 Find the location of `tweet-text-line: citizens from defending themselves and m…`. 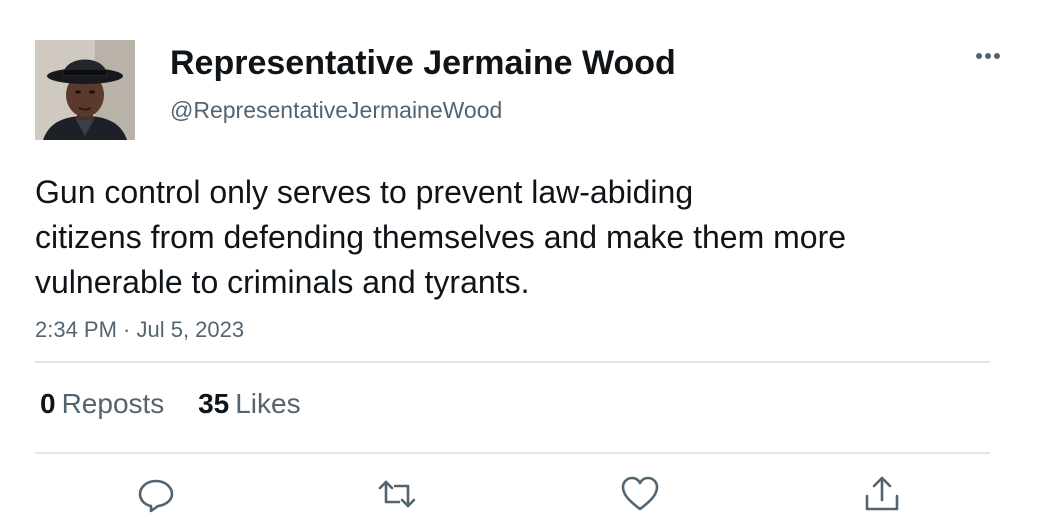

tweet-text-line: citizens from defending themselves and m… is located at coordinates (441, 237).